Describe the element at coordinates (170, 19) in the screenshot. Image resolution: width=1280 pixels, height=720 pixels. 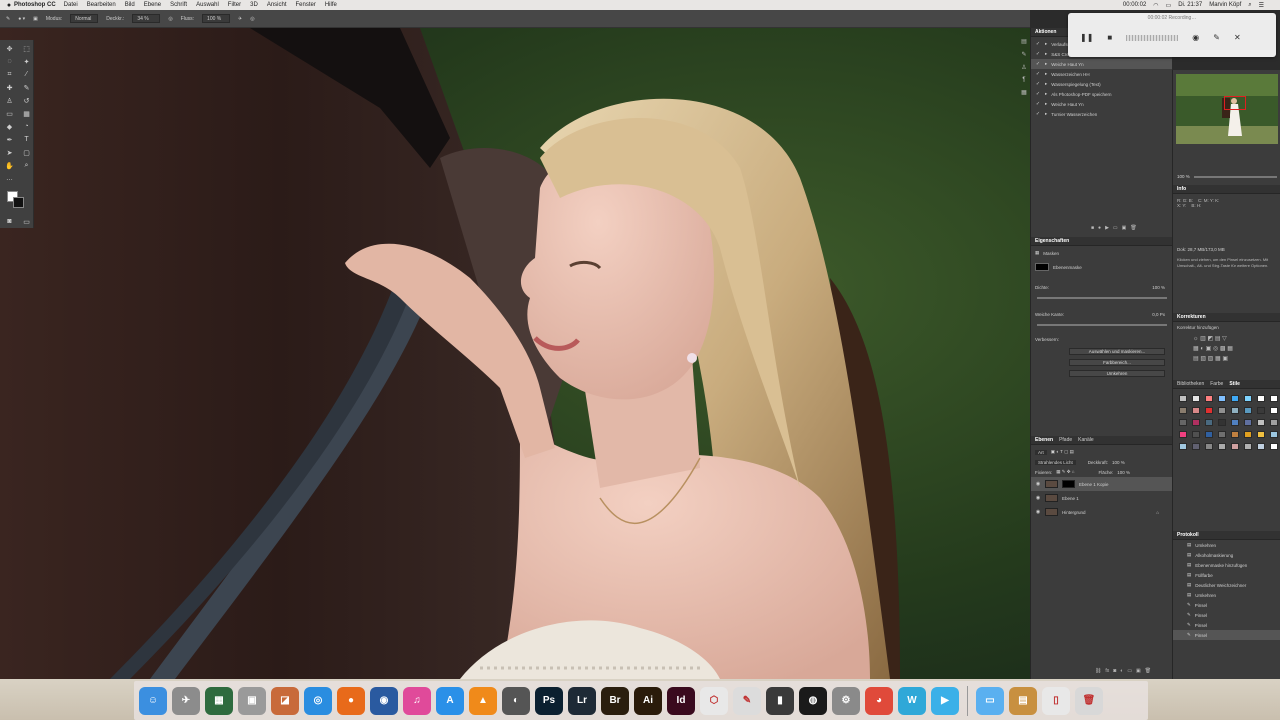
I see `pressure-opacity-icon: ◎` at that location.